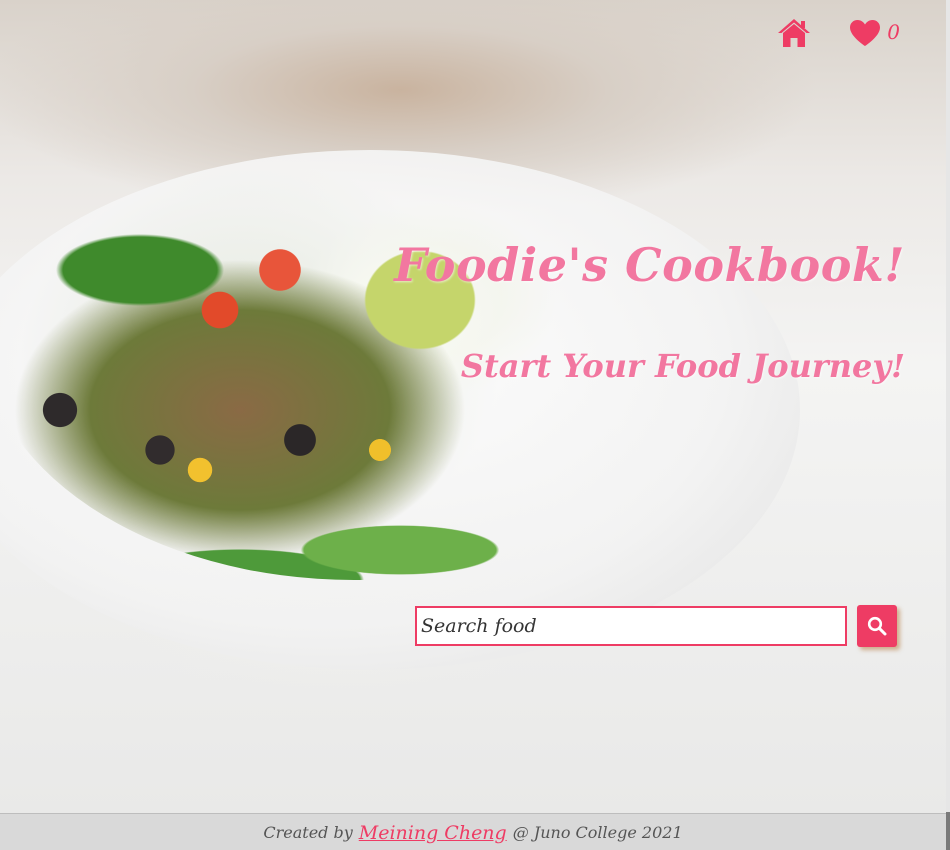 This screenshot has height=850, width=950. I want to click on scrollbar, so click(948, 425).